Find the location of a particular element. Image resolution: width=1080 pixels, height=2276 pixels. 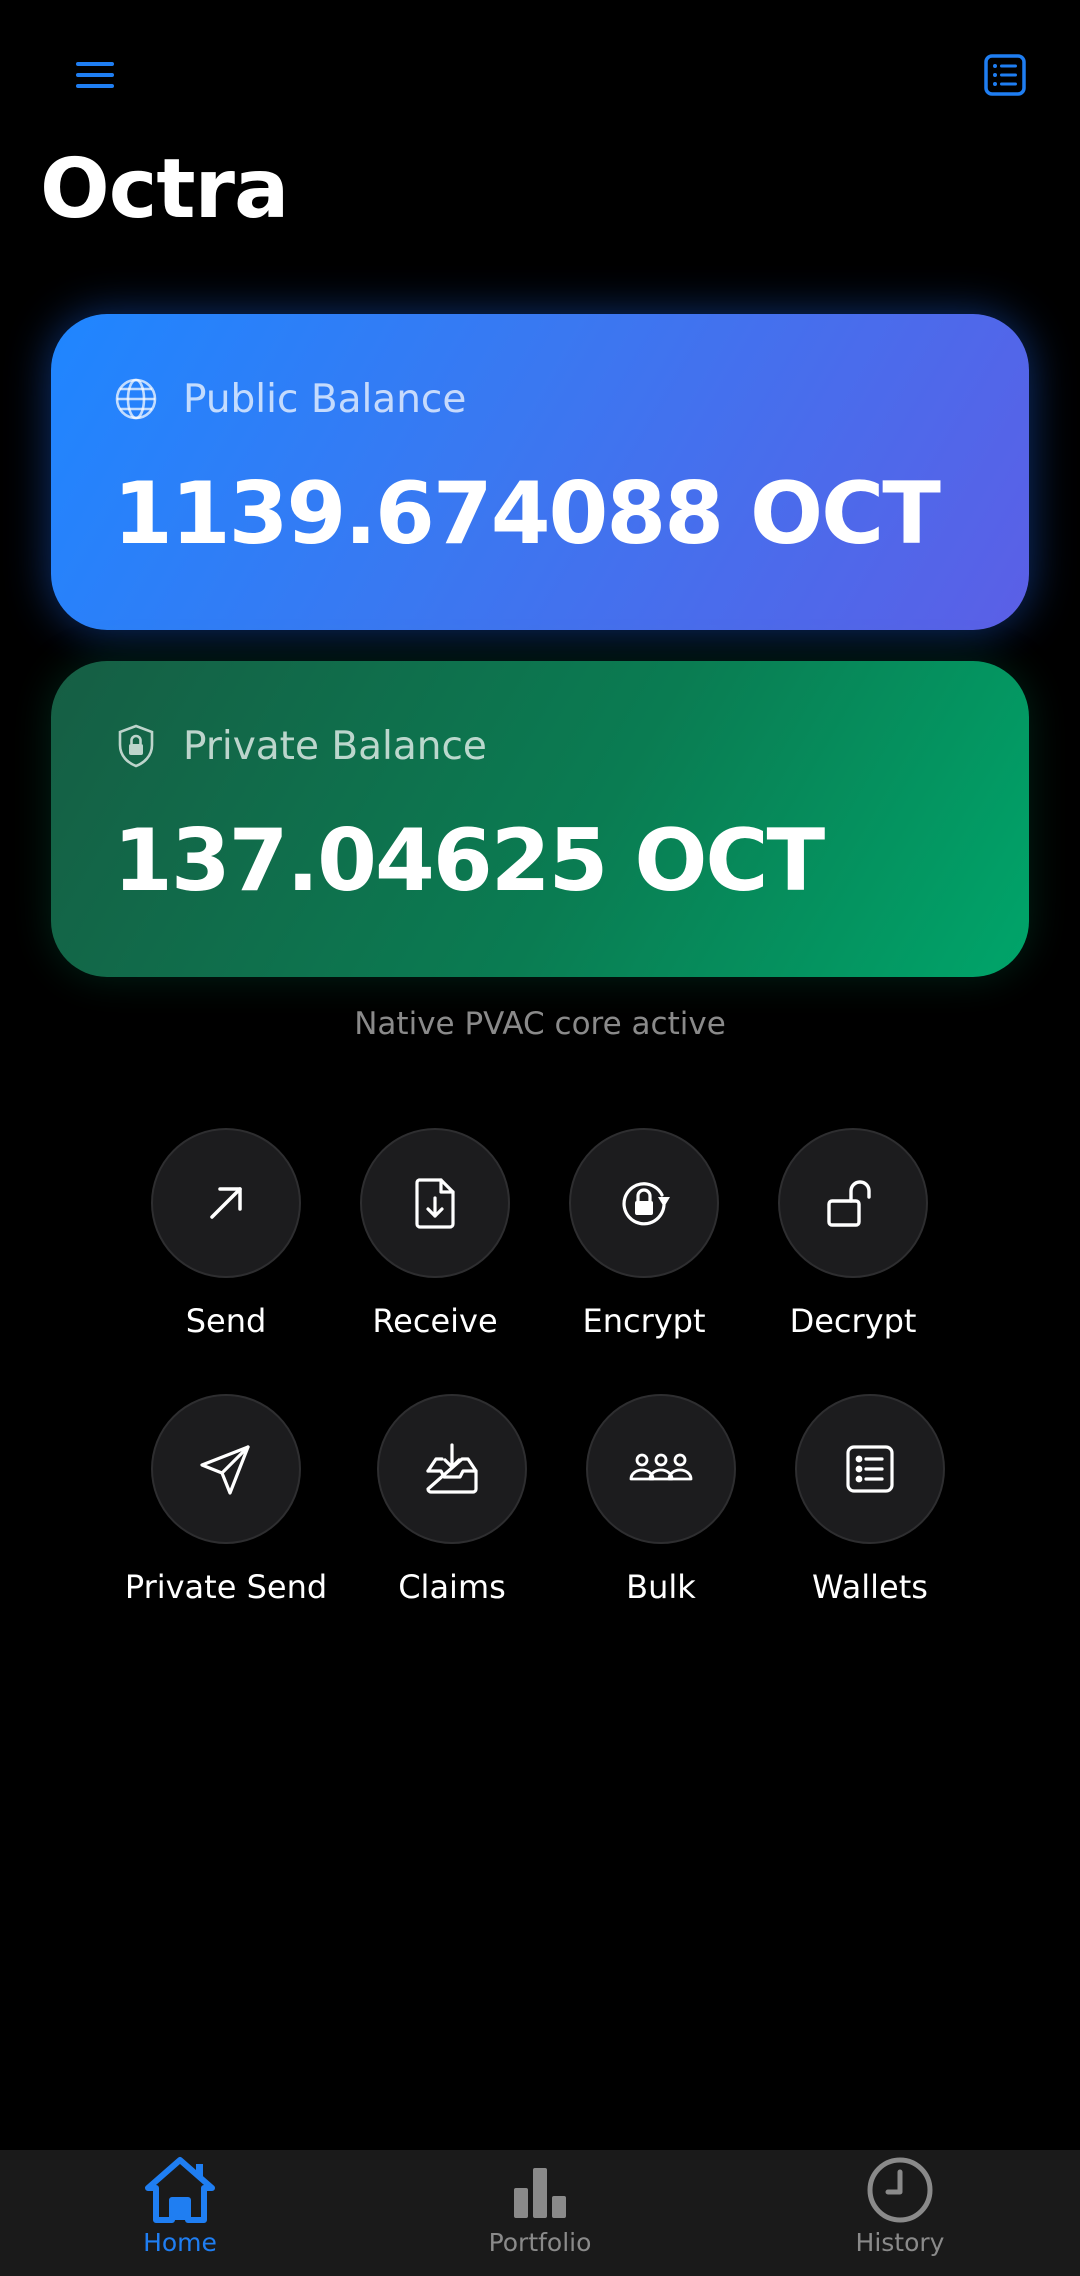

users-group-icon is located at coordinates (661, 1467).